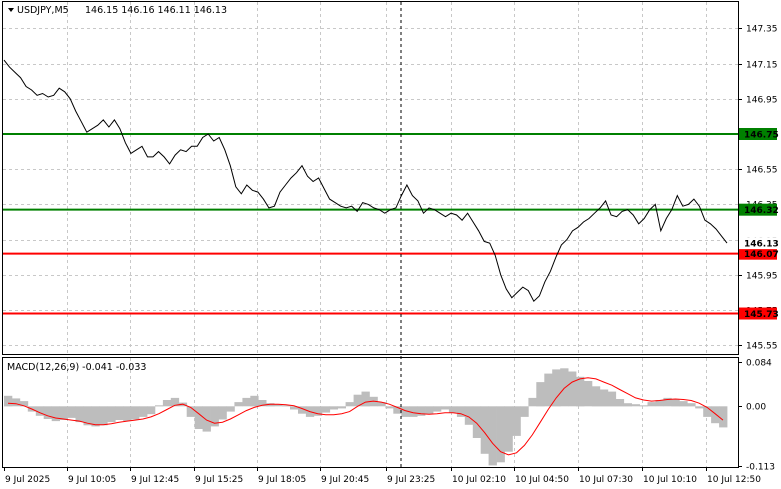  What do you see at coordinates (762, 277) in the screenshot?
I see `price-tick-label: 145.95` at bounding box center [762, 277].